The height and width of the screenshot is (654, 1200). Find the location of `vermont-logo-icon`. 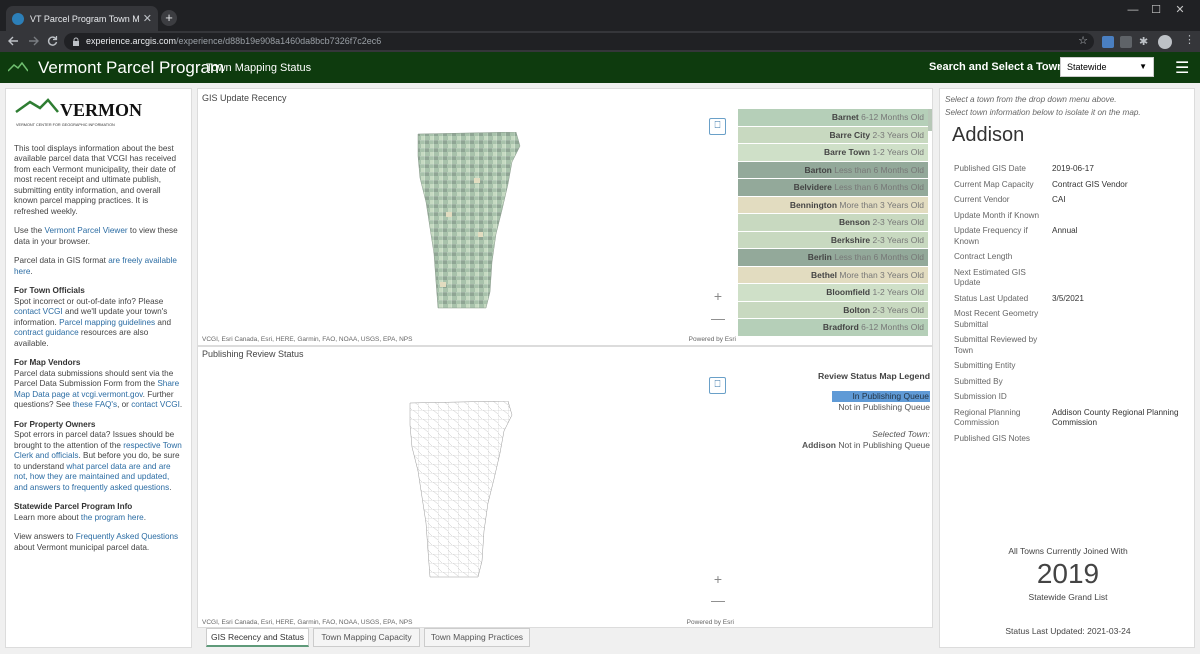

vermont-logo-icon is located at coordinates (18, 67).